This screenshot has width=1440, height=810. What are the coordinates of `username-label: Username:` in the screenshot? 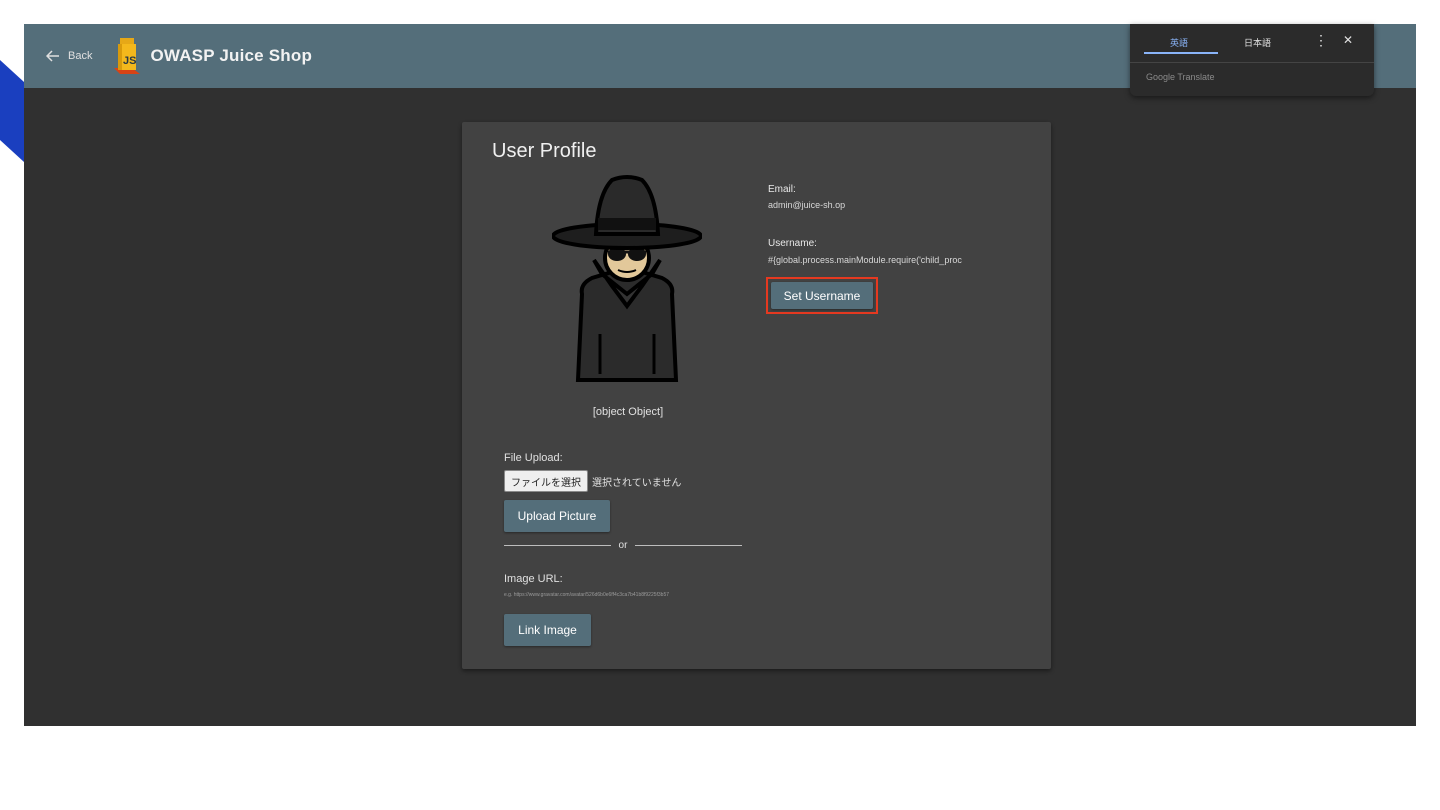 It's located at (792, 243).